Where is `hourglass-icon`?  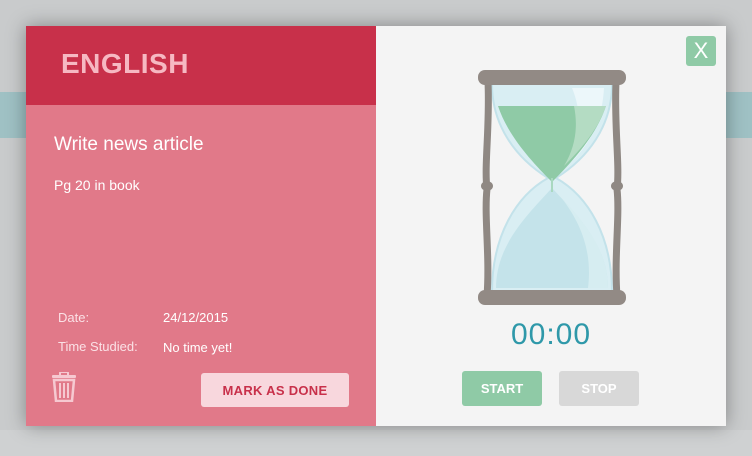 hourglass-icon is located at coordinates (552, 189).